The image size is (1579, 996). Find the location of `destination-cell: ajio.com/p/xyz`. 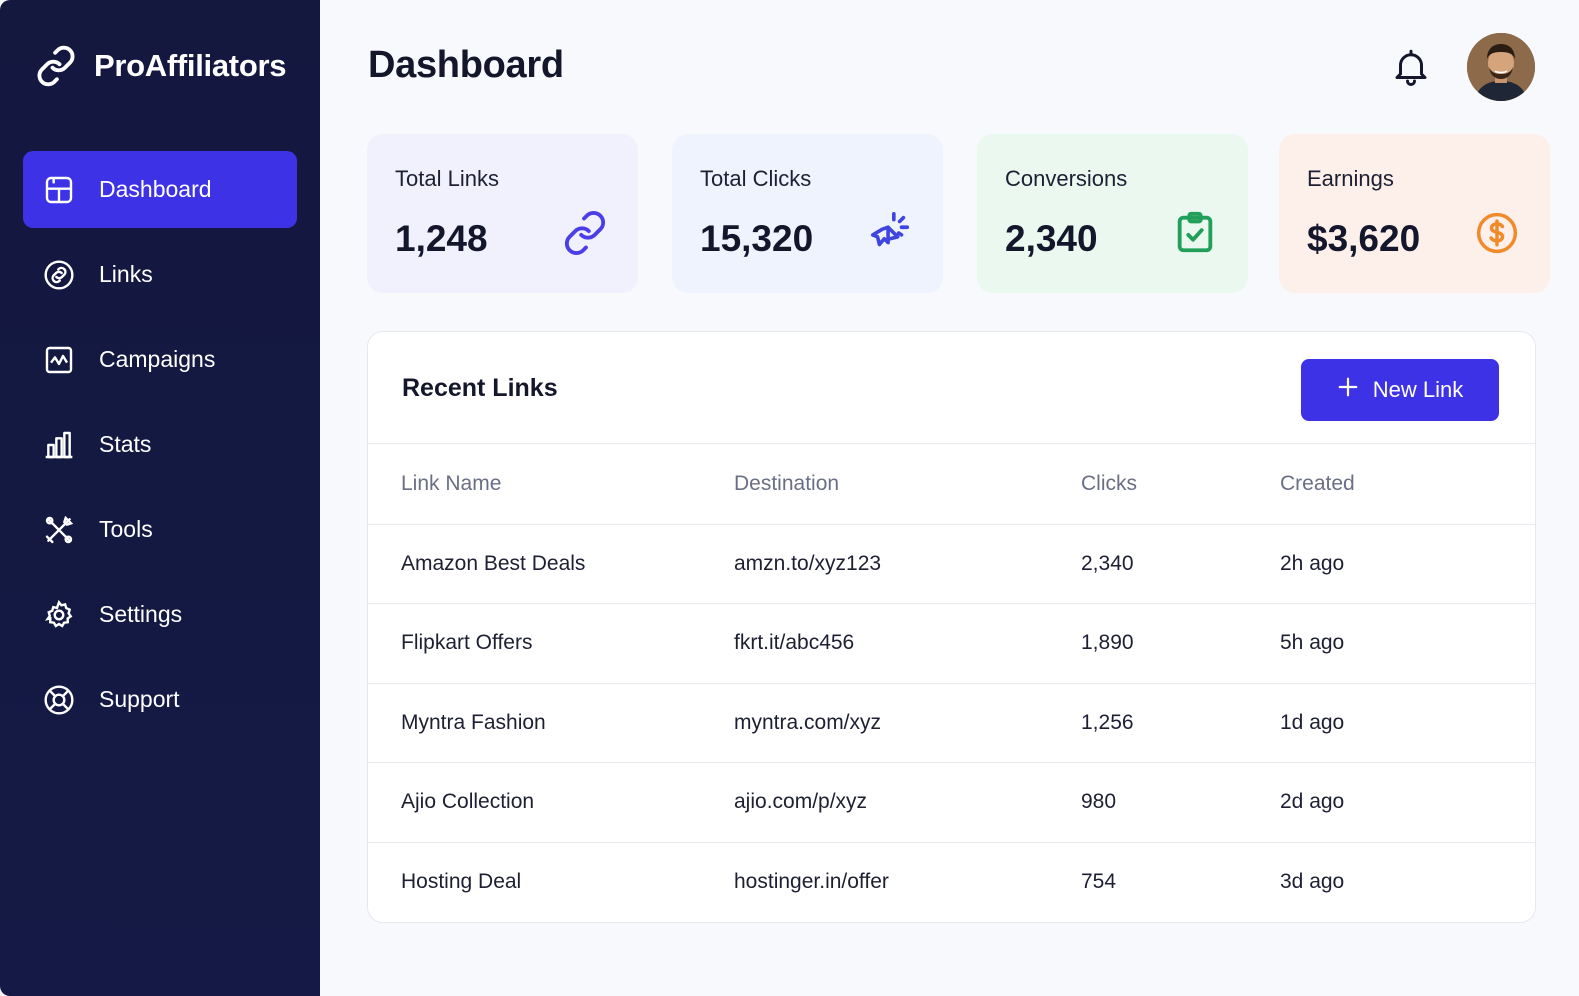

destination-cell: ajio.com/p/xyz is located at coordinates (874, 802).